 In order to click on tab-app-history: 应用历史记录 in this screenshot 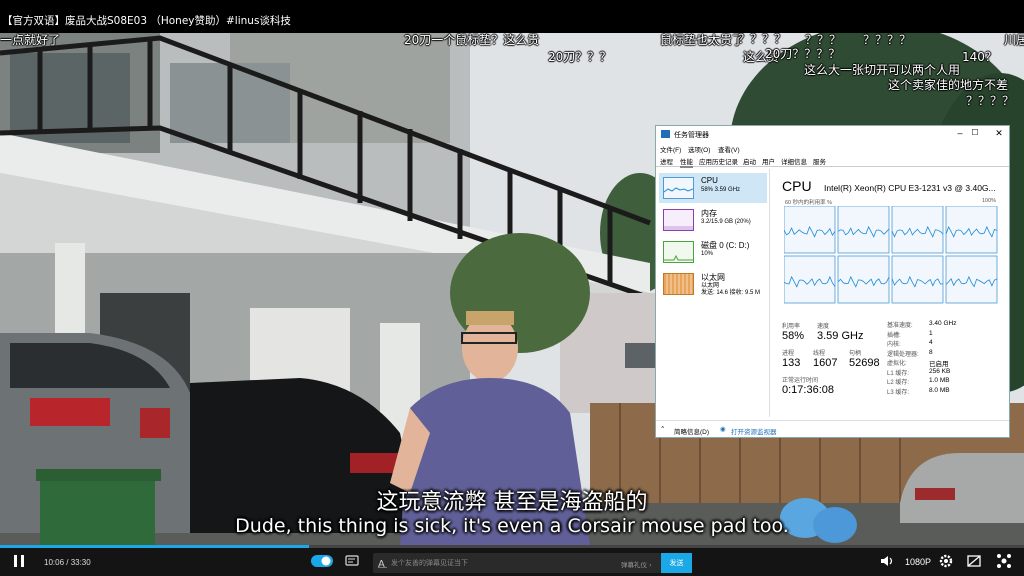, I will do `click(718, 161)`.